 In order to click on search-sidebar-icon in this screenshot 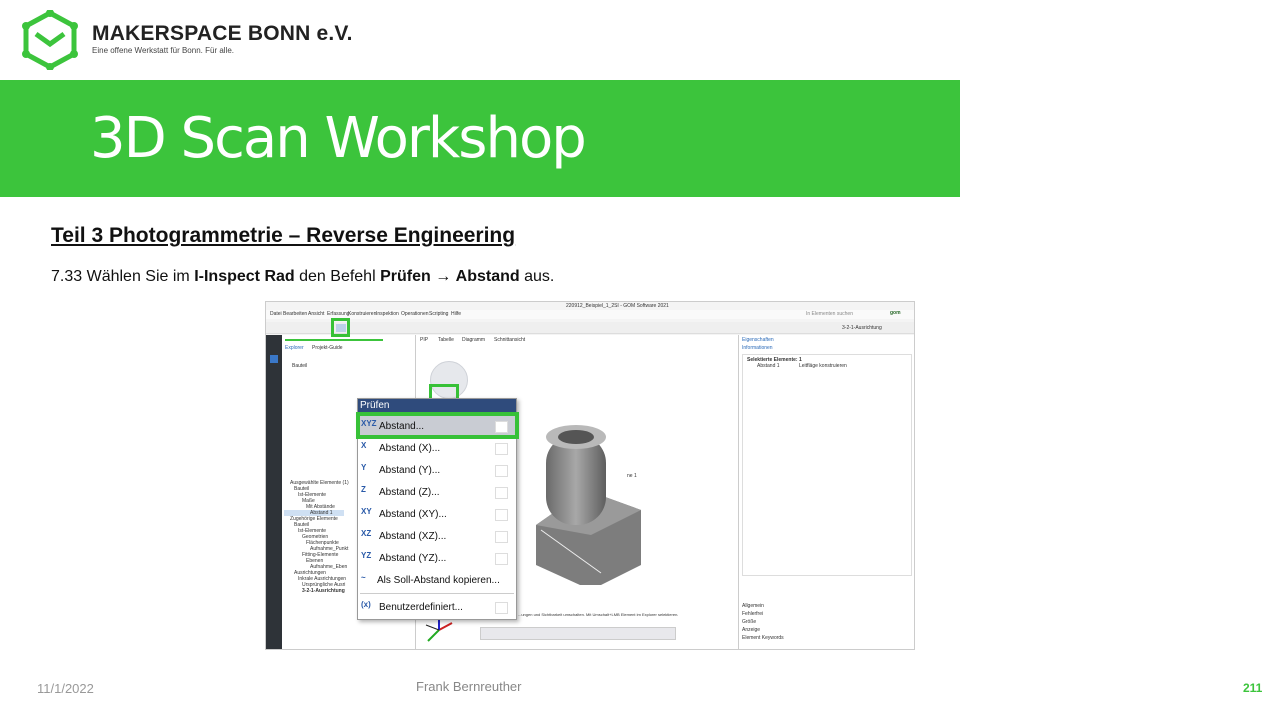, I will do `click(274, 359)`.